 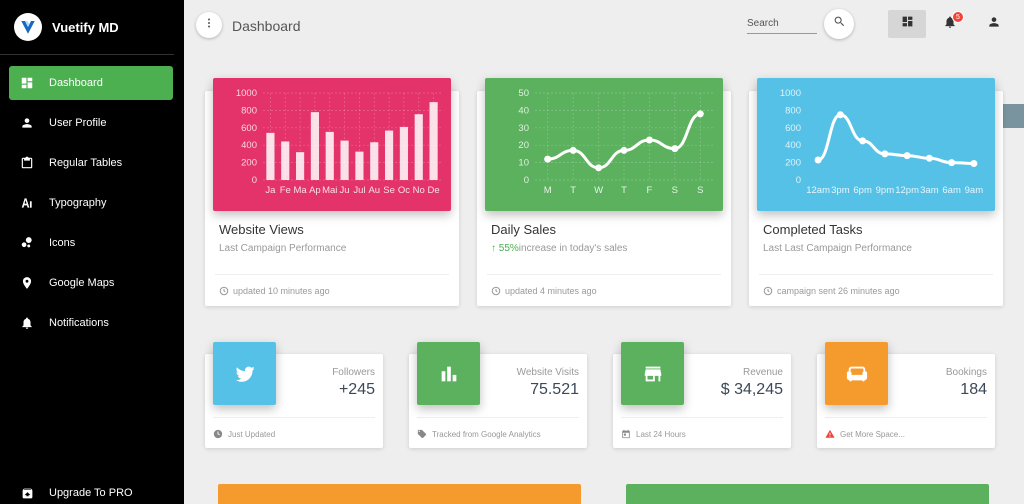 I want to click on menu-toggle-button, so click(x=209, y=25).